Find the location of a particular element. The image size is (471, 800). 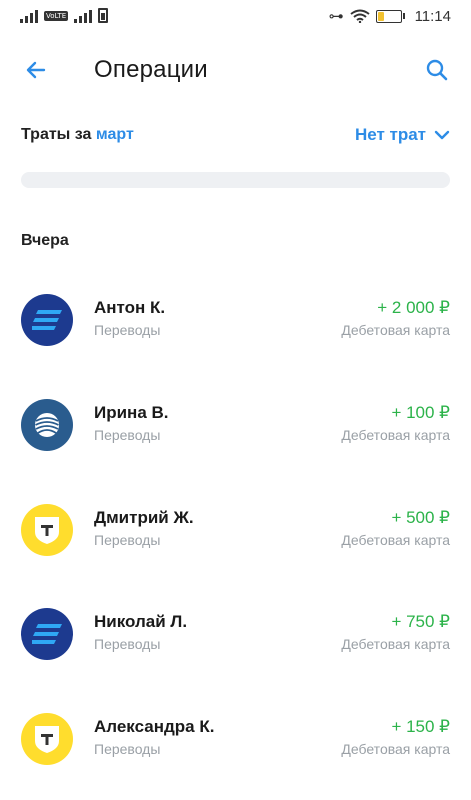

no-spend-toggle: Нет трат is located at coordinates (402, 135).